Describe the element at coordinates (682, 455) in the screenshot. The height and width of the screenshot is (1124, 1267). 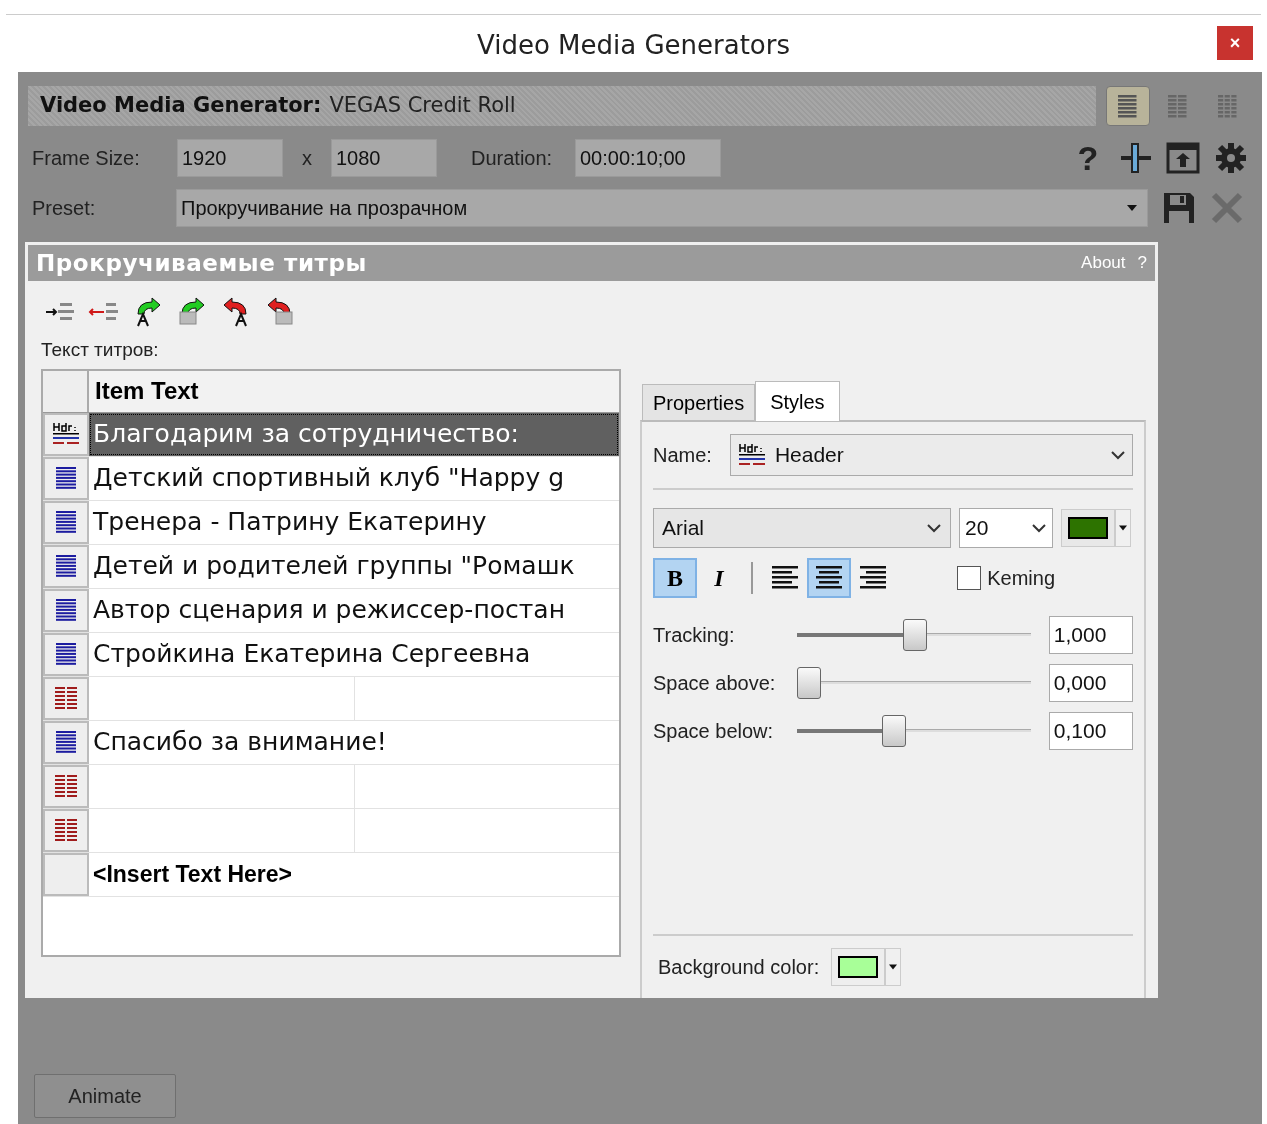
I see `name-label: Name:` at that location.